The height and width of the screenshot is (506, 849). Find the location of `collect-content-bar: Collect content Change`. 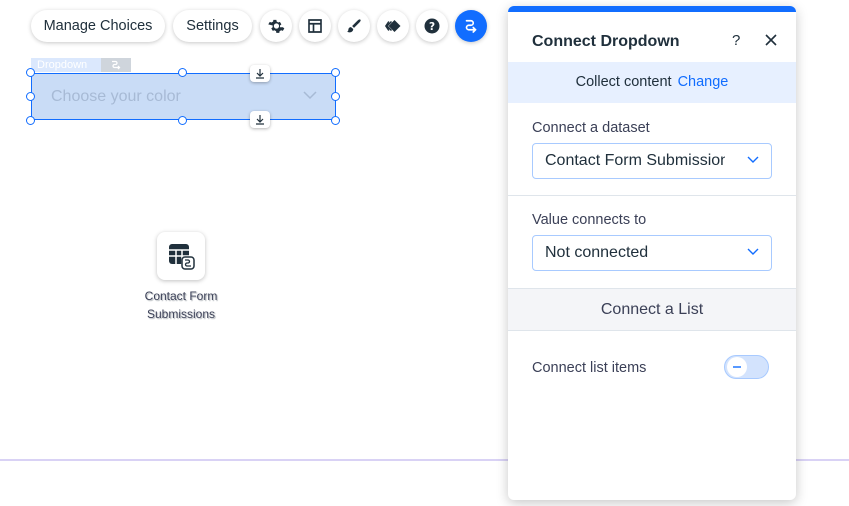

collect-content-bar: Collect content Change is located at coordinates (652, 82).